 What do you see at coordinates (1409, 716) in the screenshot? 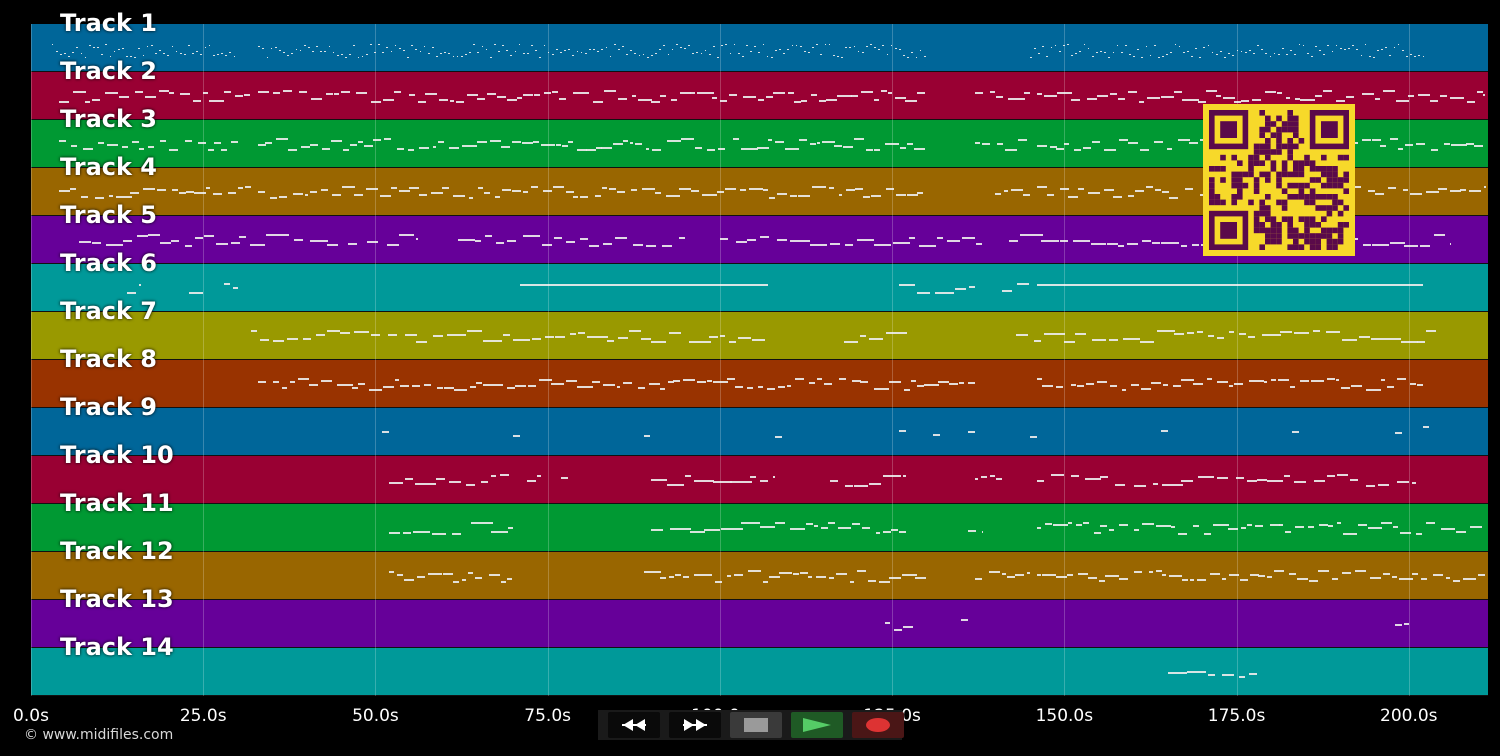
I see `time-tick-label: 200.0s` at bounding box center [1409, 716].